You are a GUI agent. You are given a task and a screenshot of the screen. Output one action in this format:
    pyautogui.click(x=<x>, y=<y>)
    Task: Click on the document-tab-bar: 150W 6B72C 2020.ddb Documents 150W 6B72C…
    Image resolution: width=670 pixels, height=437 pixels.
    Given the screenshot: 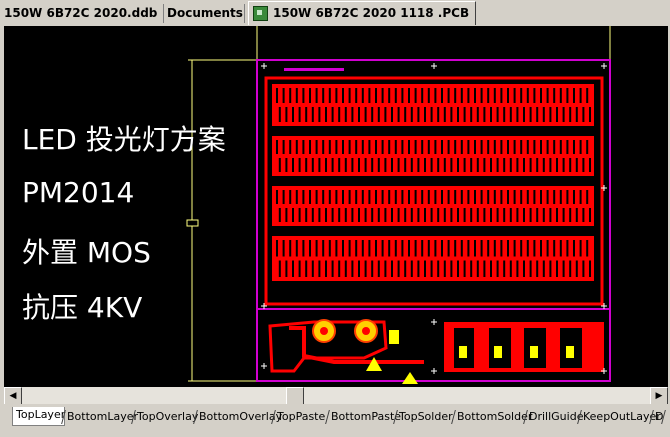 What is the action you would take?
    pyautogui.click(x=335, y=12)
    